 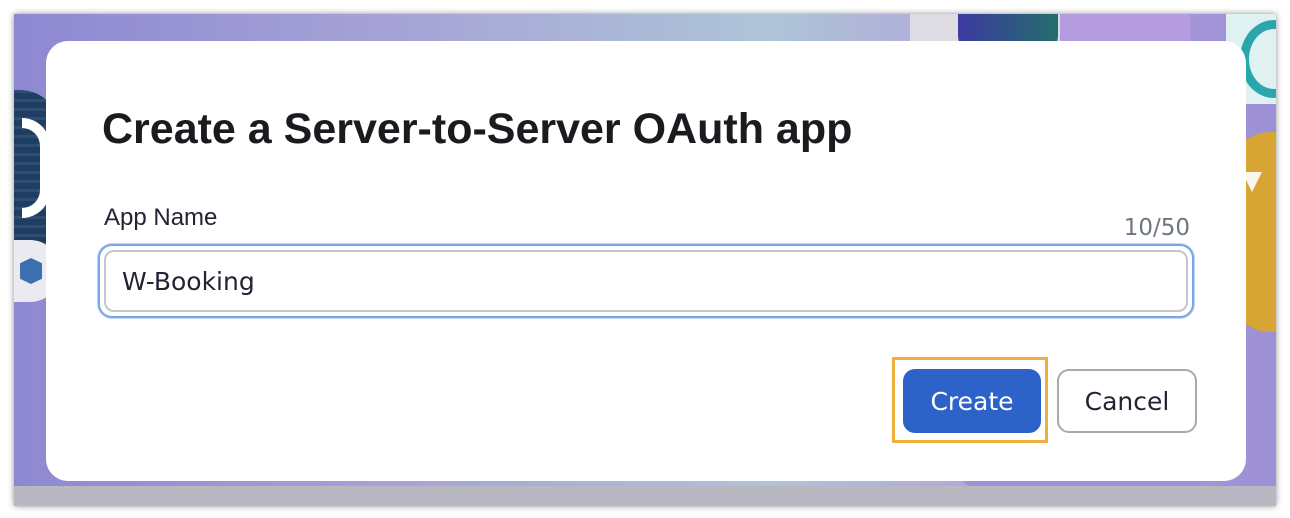 I want to click on app-name-input, so click(x=646, y=281).